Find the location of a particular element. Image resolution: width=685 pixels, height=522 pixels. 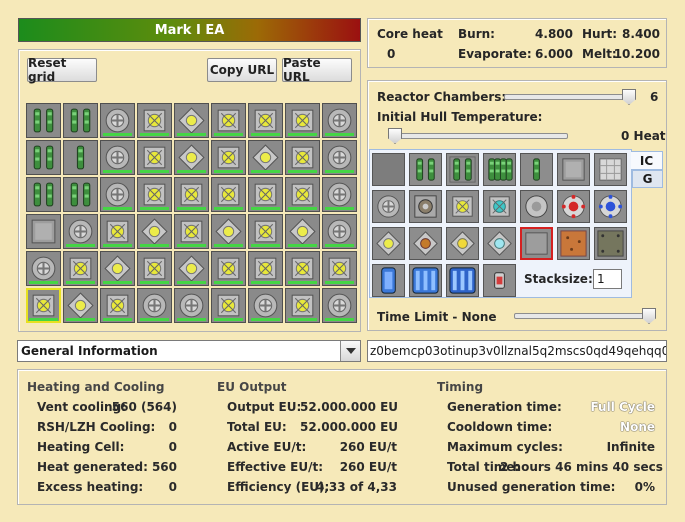

heating-val-3: 560 is located at coordinates (164, 467).